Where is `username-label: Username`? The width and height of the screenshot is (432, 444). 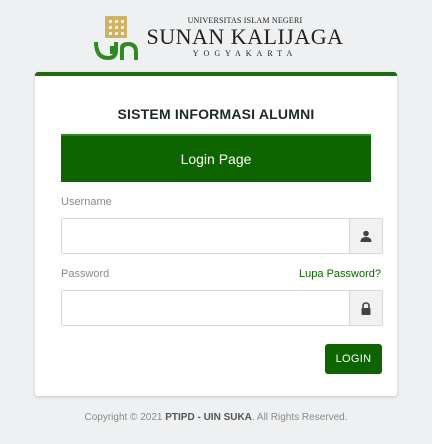
username-label: Username is located at coordinates (86, 202).